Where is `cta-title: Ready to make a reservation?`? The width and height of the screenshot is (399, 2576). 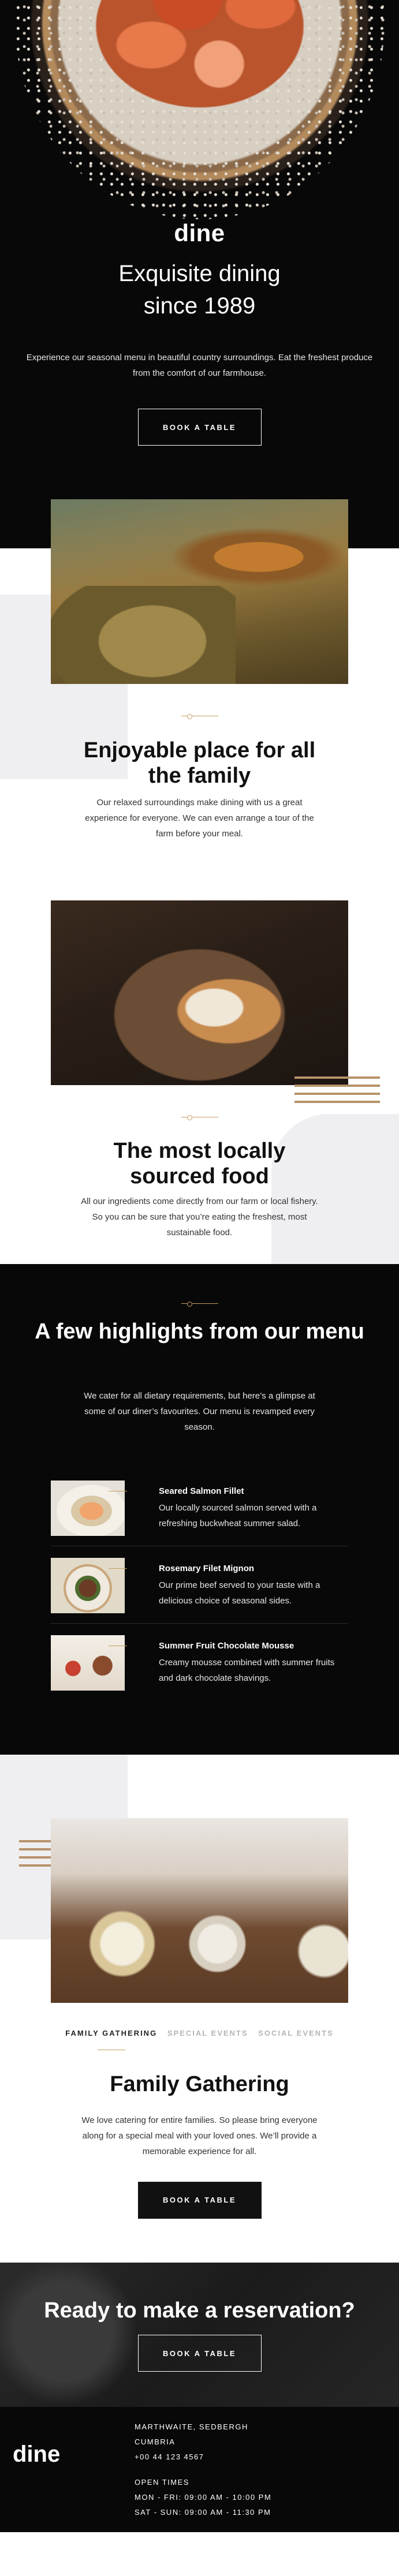
cta-title: Ready to make a reservation? is located at coordinates (199, 2310).